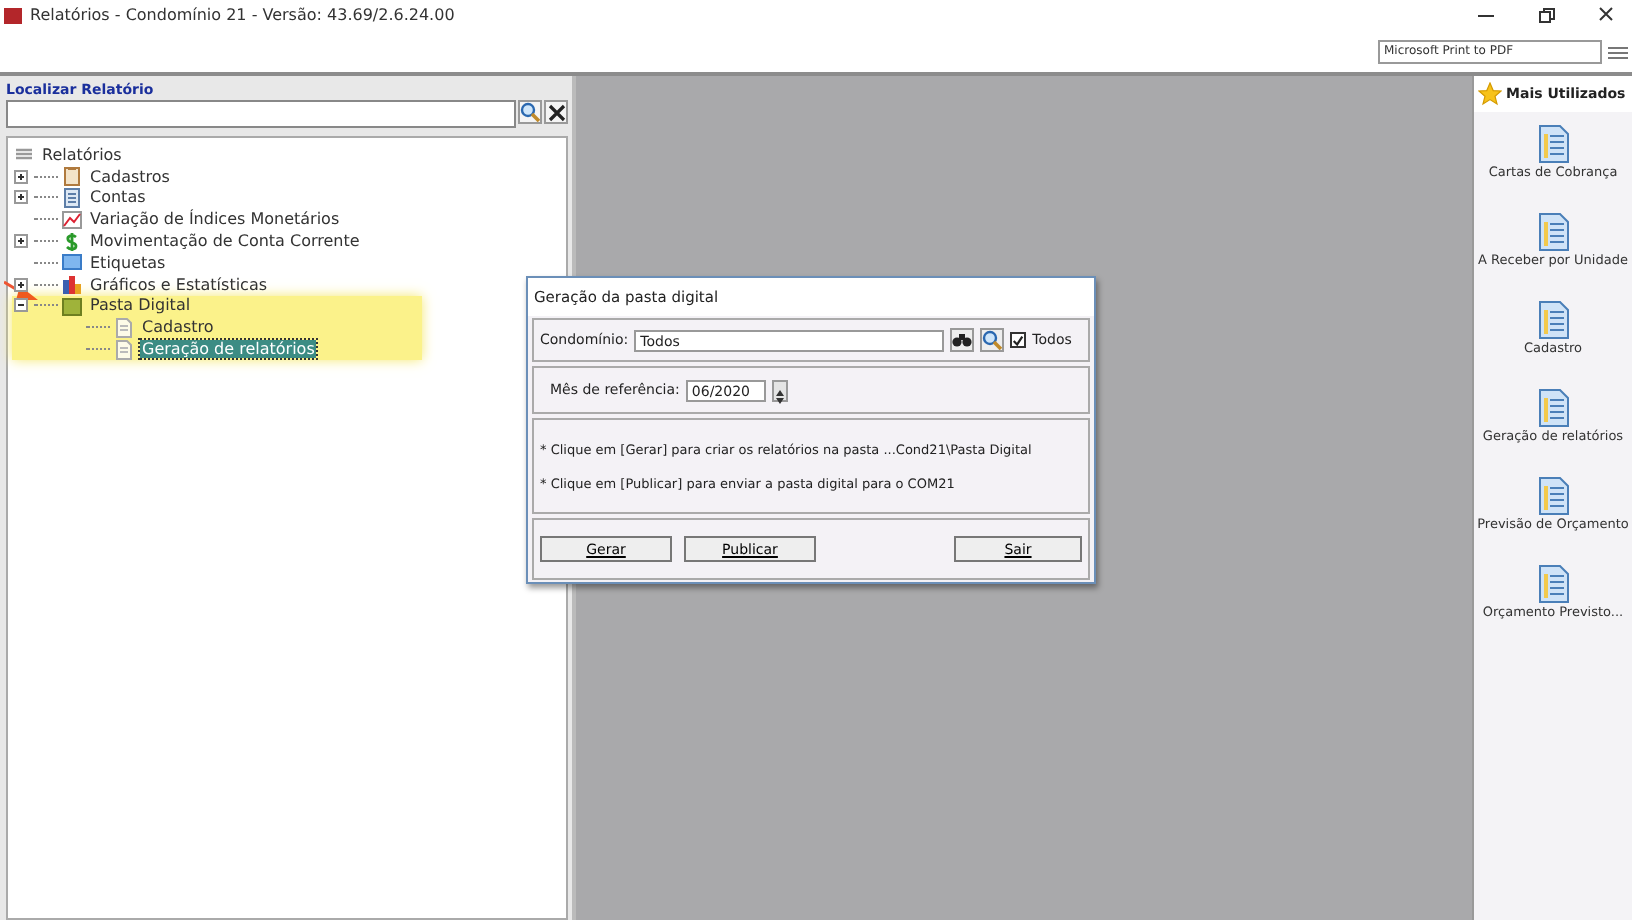  Describe the element at coordinates (118, 197) in the screenshot. I see `tree-item: Contas` at that location.